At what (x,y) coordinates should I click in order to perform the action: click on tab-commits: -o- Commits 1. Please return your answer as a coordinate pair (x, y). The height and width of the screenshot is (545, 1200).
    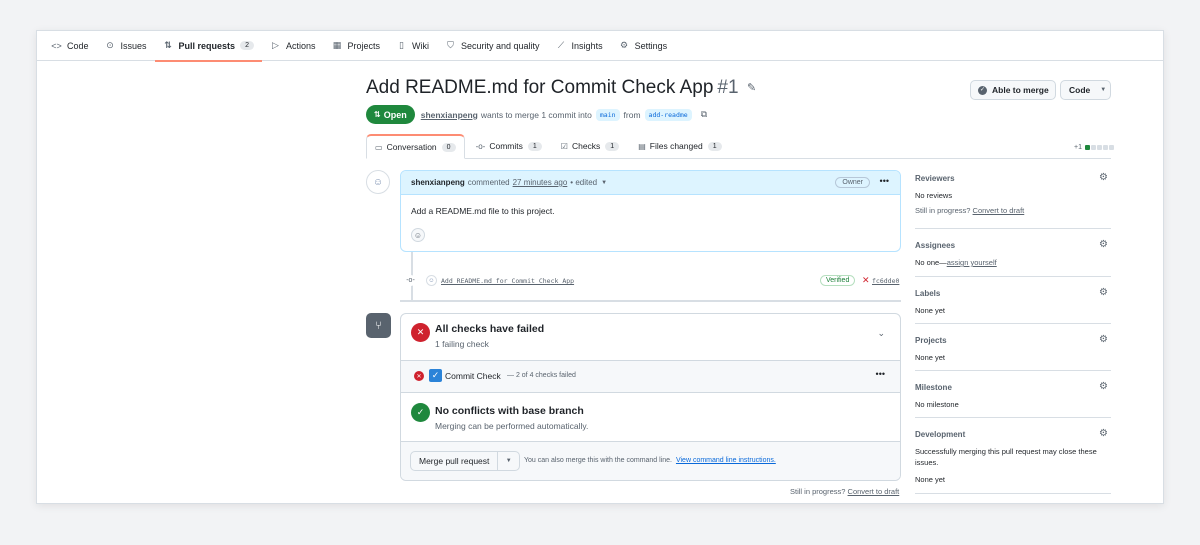
    Looking at the image, I should click on (509, 146).